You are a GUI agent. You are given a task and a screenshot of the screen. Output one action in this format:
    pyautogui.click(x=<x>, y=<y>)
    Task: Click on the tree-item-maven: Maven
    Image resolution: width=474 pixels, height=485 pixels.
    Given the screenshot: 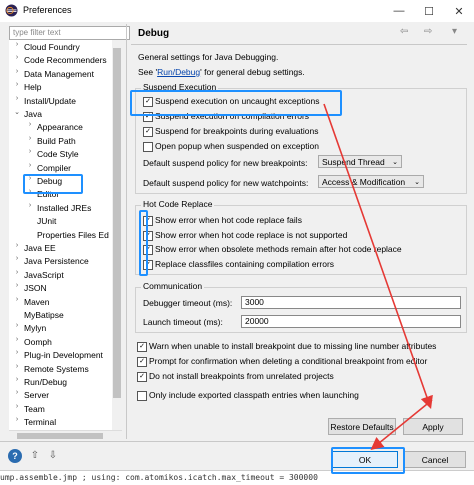 What is the action you would take?
    pyautogui.click(x=37, y=302)
    